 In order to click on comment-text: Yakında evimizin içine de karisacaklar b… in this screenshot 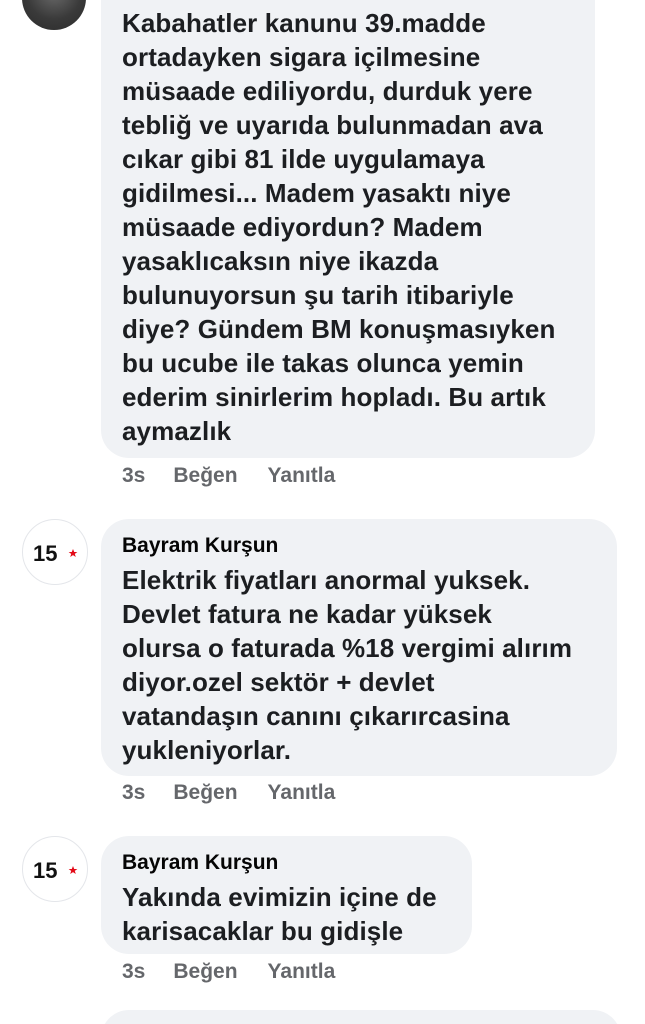, I will do `click(279, 914)`.